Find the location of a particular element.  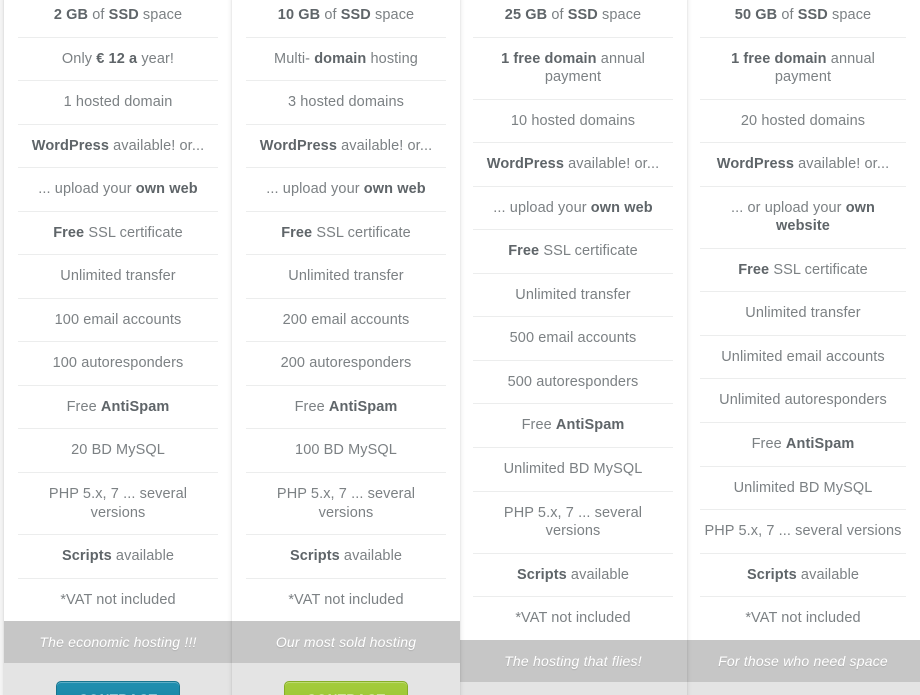

feature-highlight: 50 GB is located at coordinates (756, 15).